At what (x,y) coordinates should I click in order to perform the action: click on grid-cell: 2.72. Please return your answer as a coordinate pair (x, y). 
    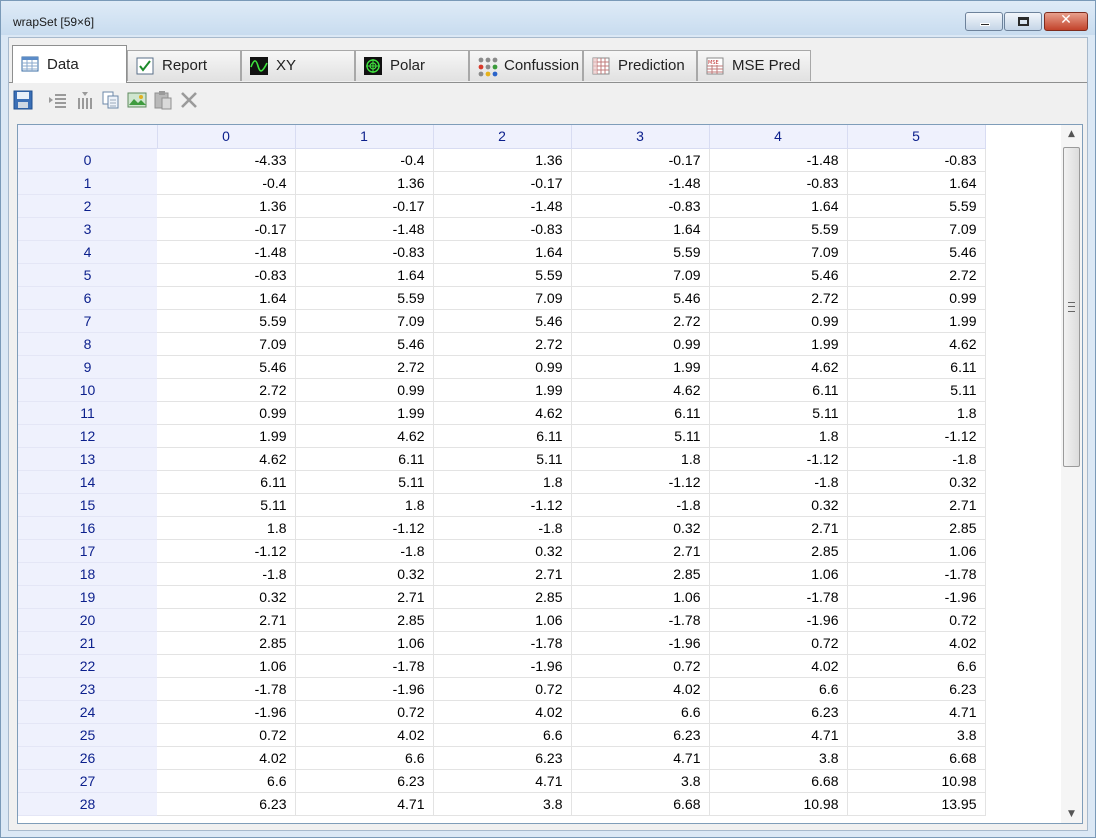
    Looking at the image, I should click on (226, 390).